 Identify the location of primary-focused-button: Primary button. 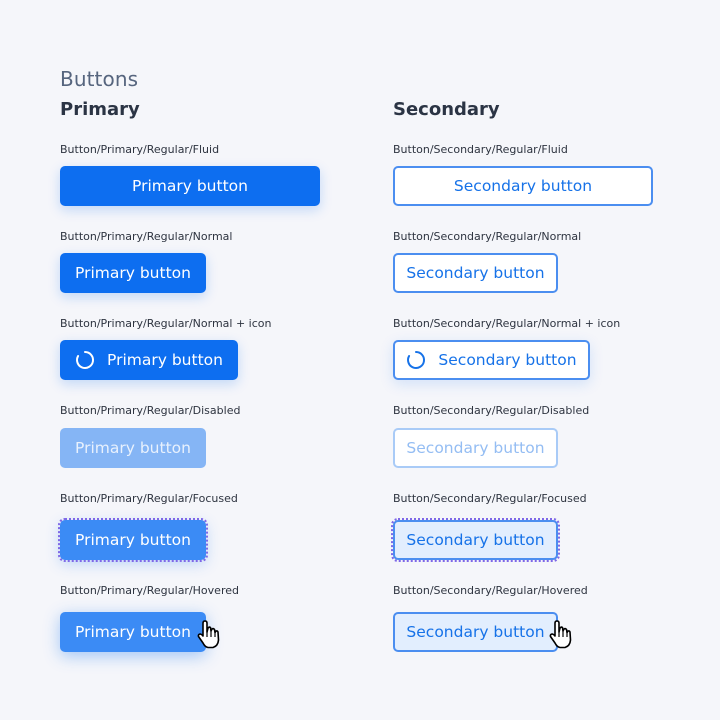
(133, 540).